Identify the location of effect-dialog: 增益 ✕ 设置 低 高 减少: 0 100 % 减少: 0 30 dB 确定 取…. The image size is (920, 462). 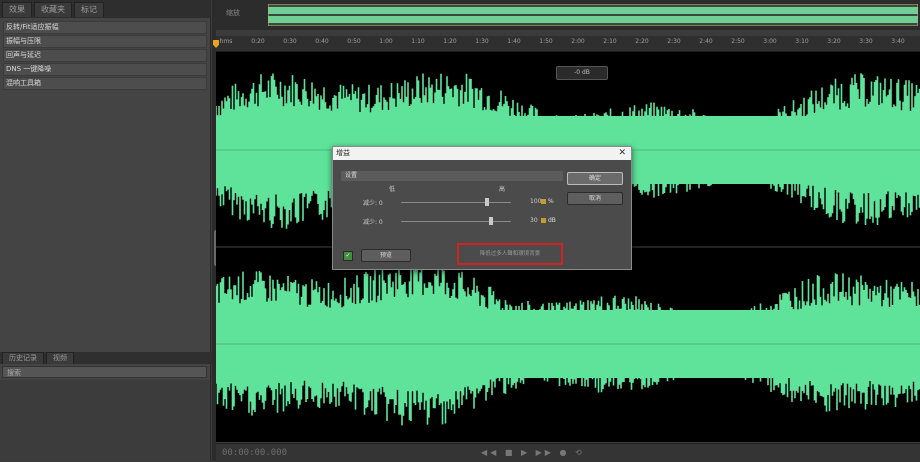
(482, 208).